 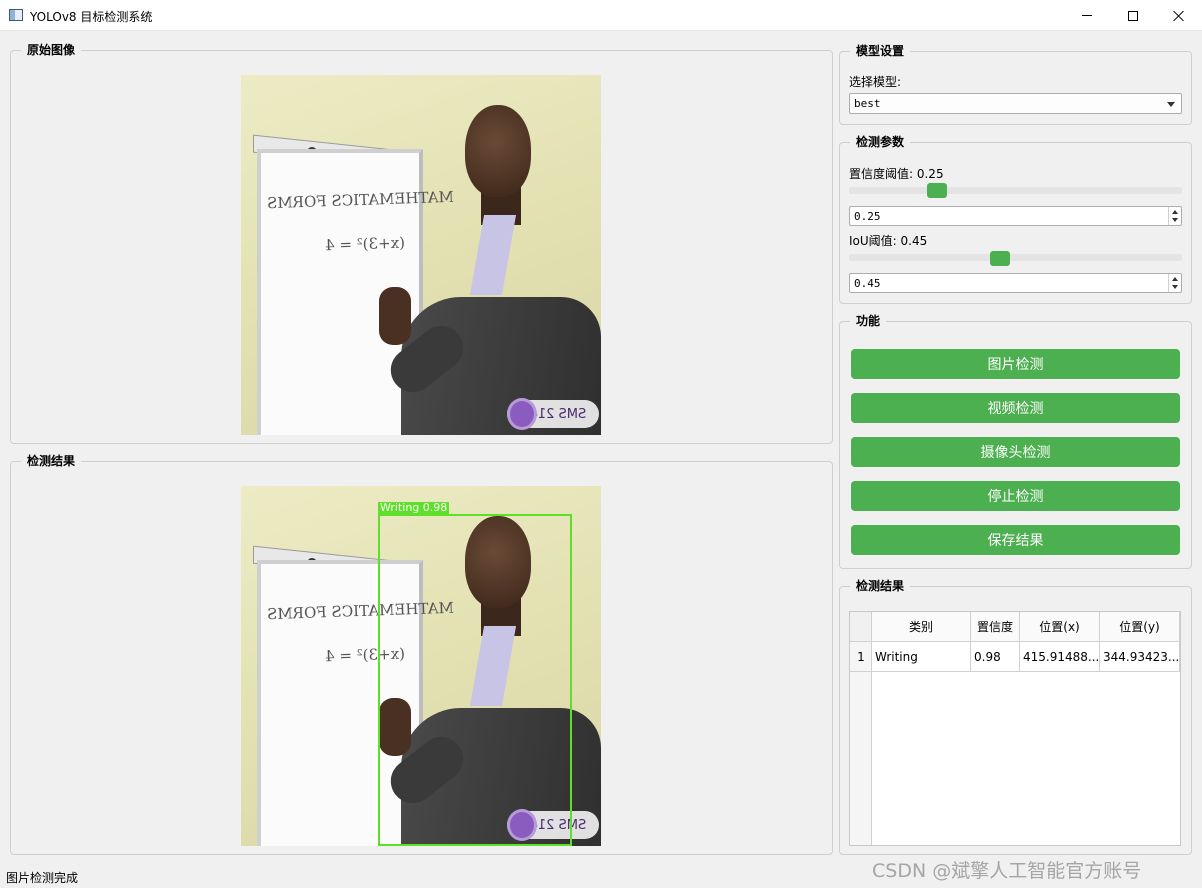 I want to click on functions-title: 功能, so click(x=868, y=321).